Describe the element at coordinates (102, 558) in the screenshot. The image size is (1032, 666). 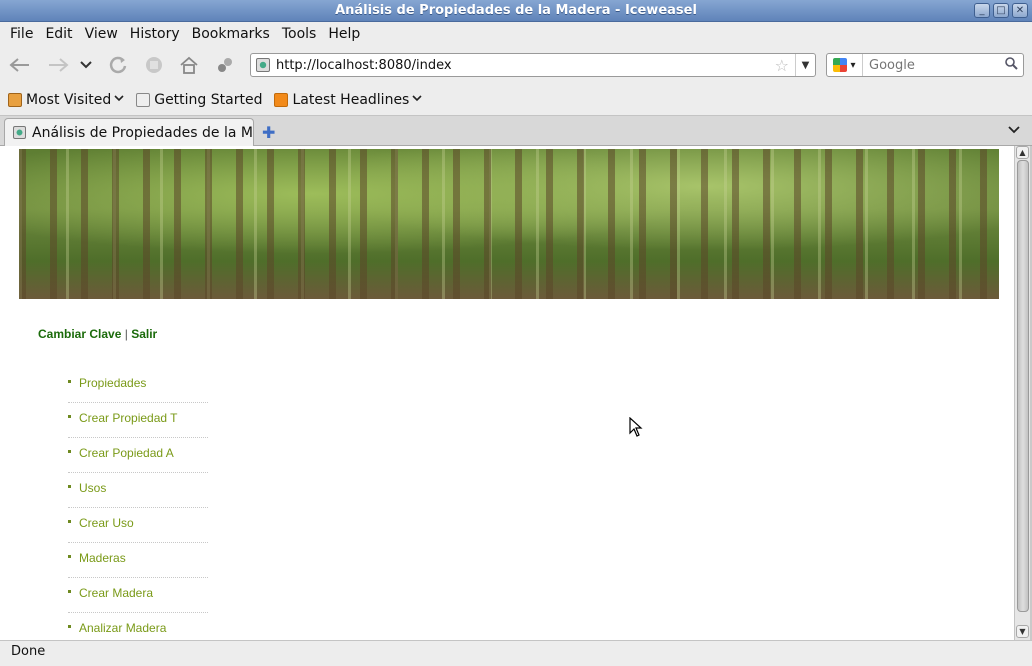
I see `menu-link-maderas: Maderas` at that location.